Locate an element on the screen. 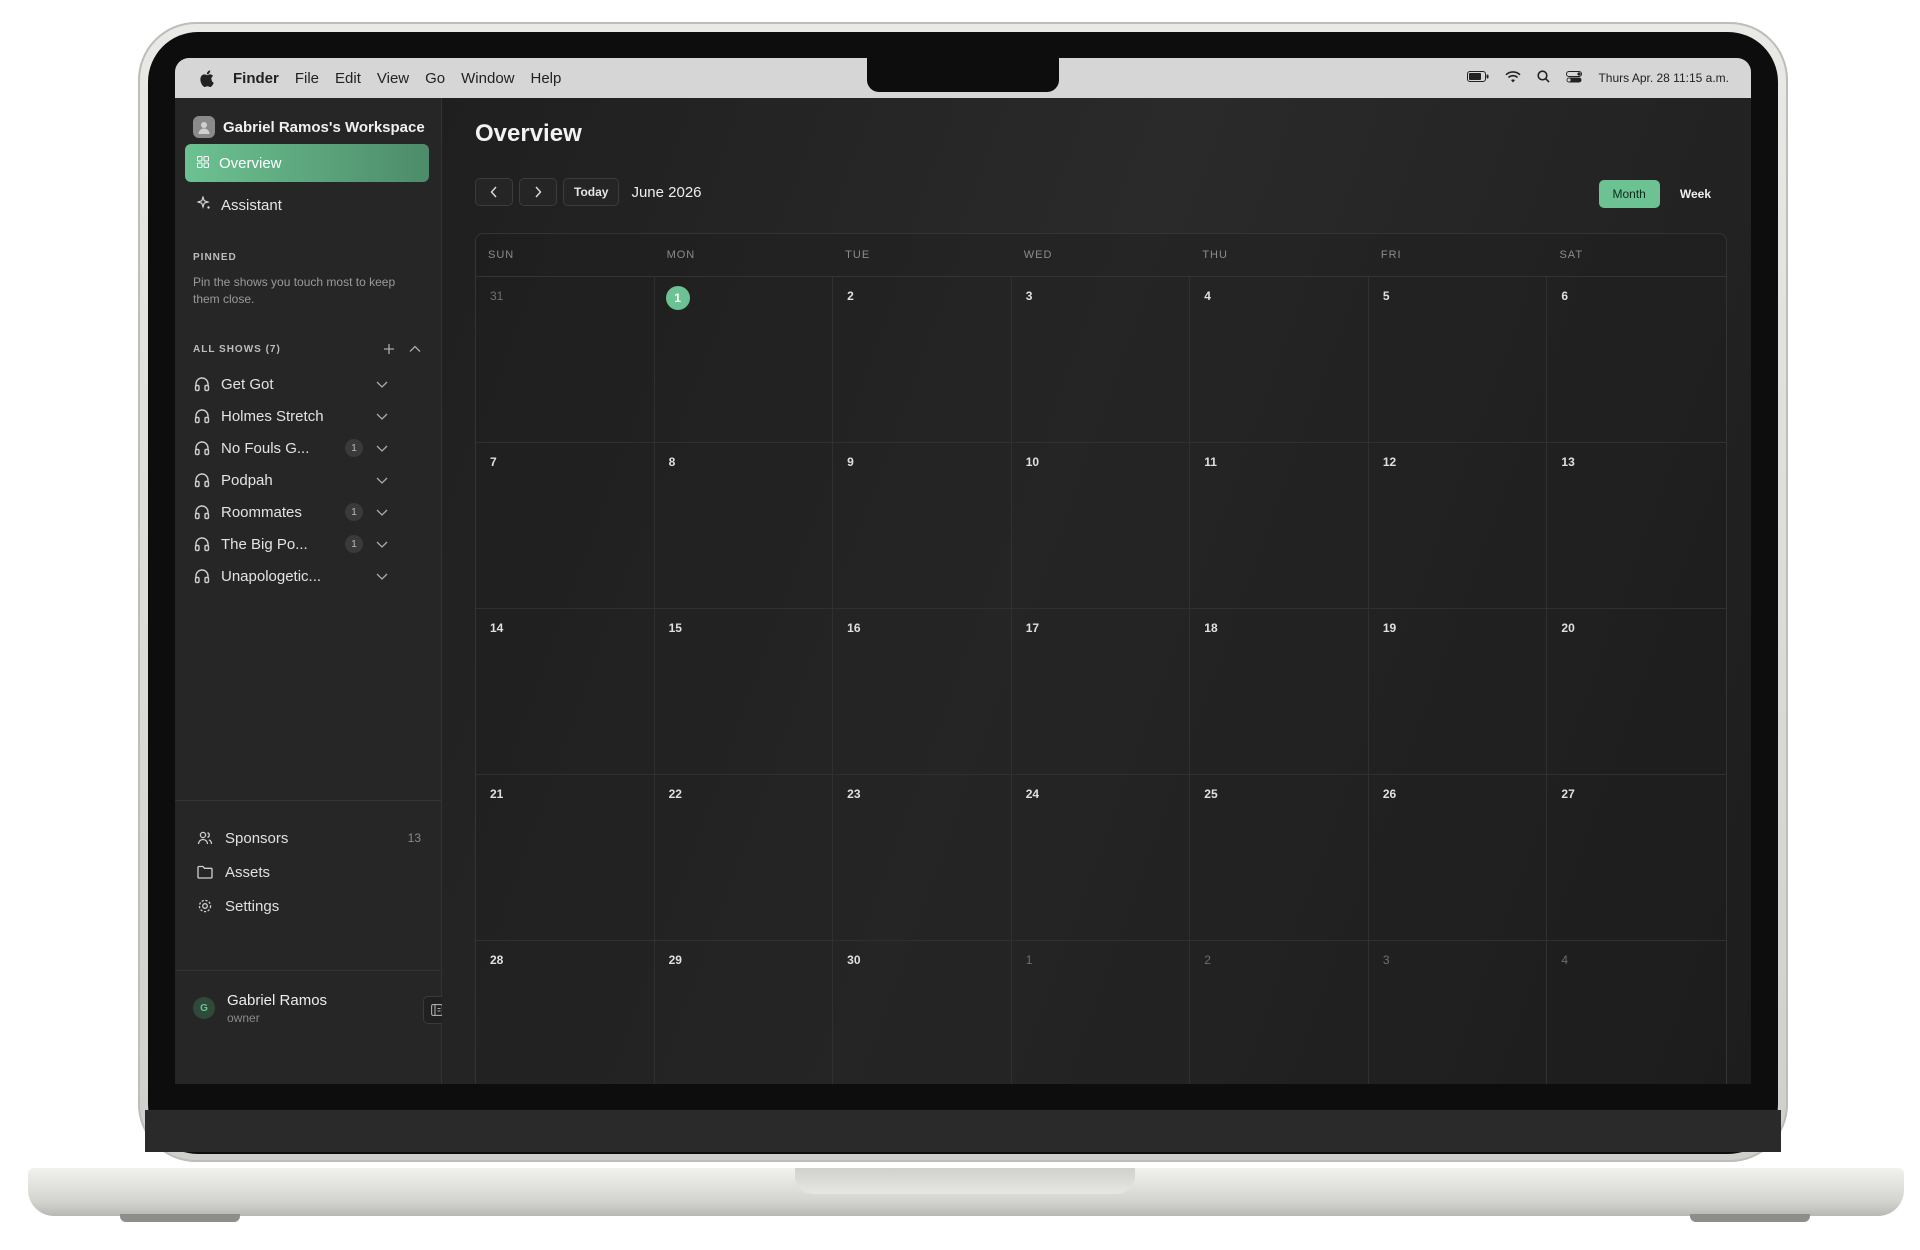  calendar-day: 30 is located at coordinates (922, 1012).